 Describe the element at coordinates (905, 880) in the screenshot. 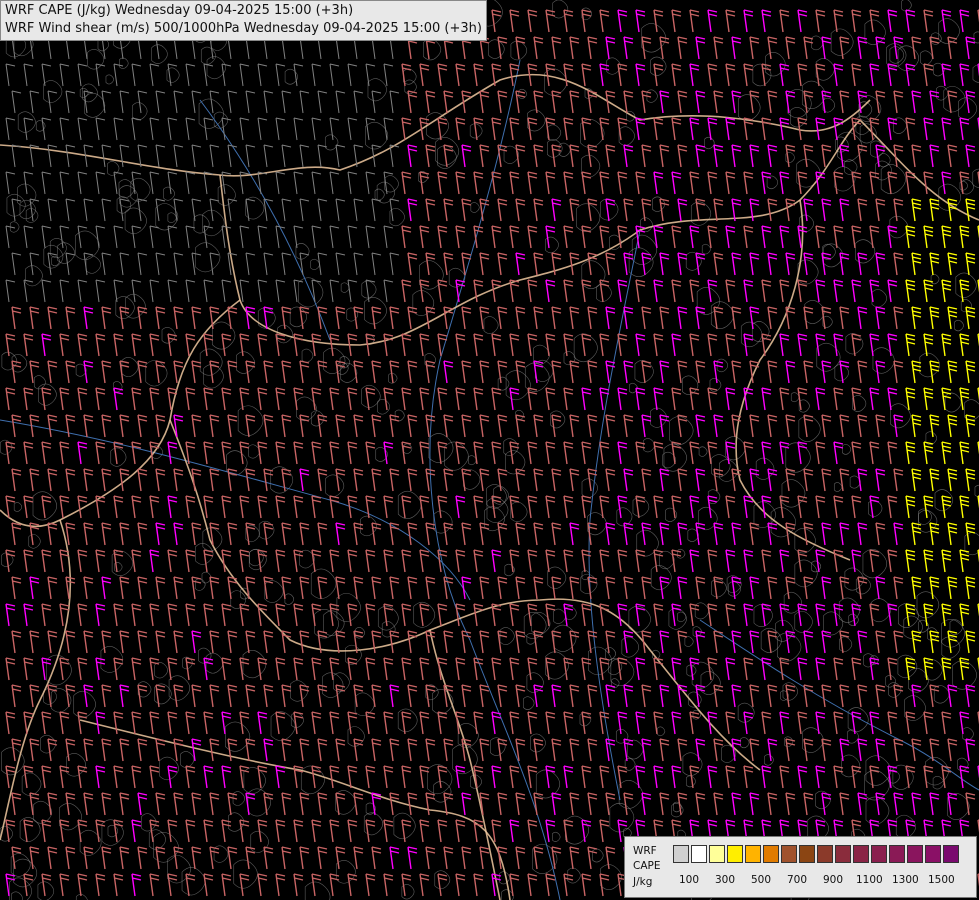

I see `legend-tick: 1300` at that location.